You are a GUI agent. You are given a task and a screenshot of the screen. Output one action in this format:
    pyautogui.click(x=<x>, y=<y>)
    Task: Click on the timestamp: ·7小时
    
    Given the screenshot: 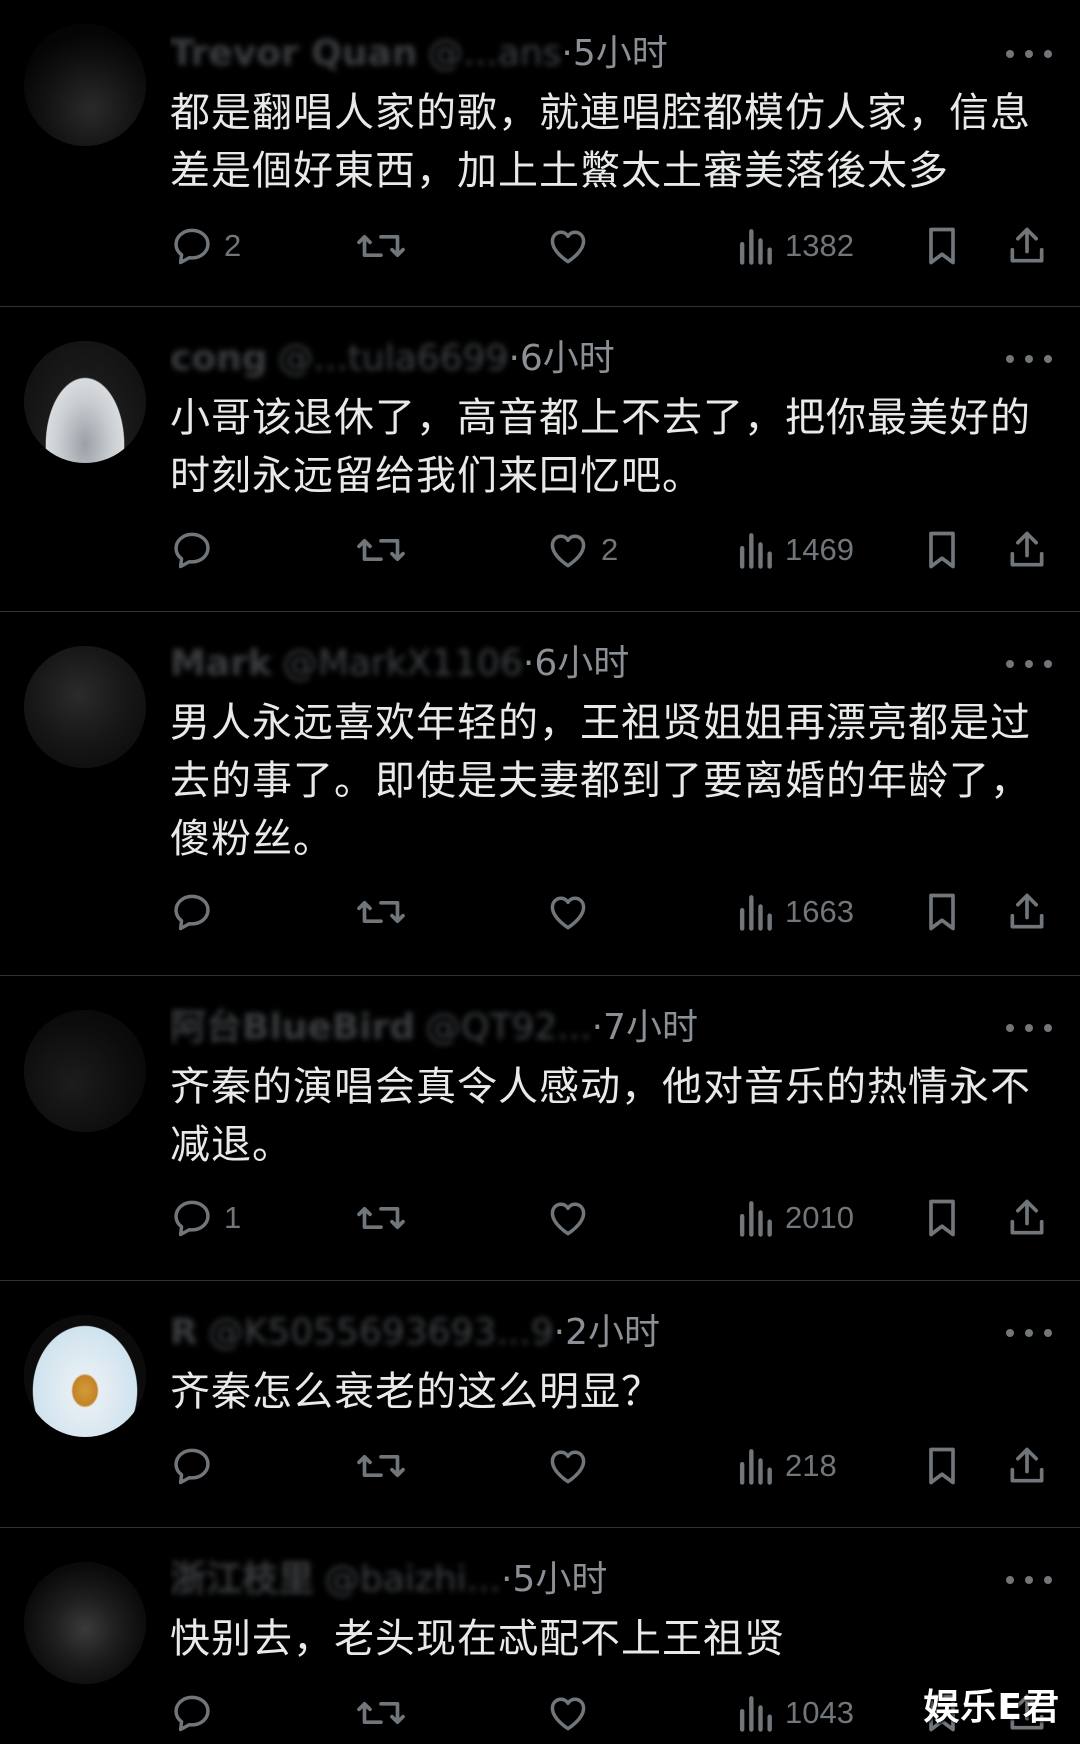 What is the action you would take?
    pyautogui.click(x=645, y=1027)
    